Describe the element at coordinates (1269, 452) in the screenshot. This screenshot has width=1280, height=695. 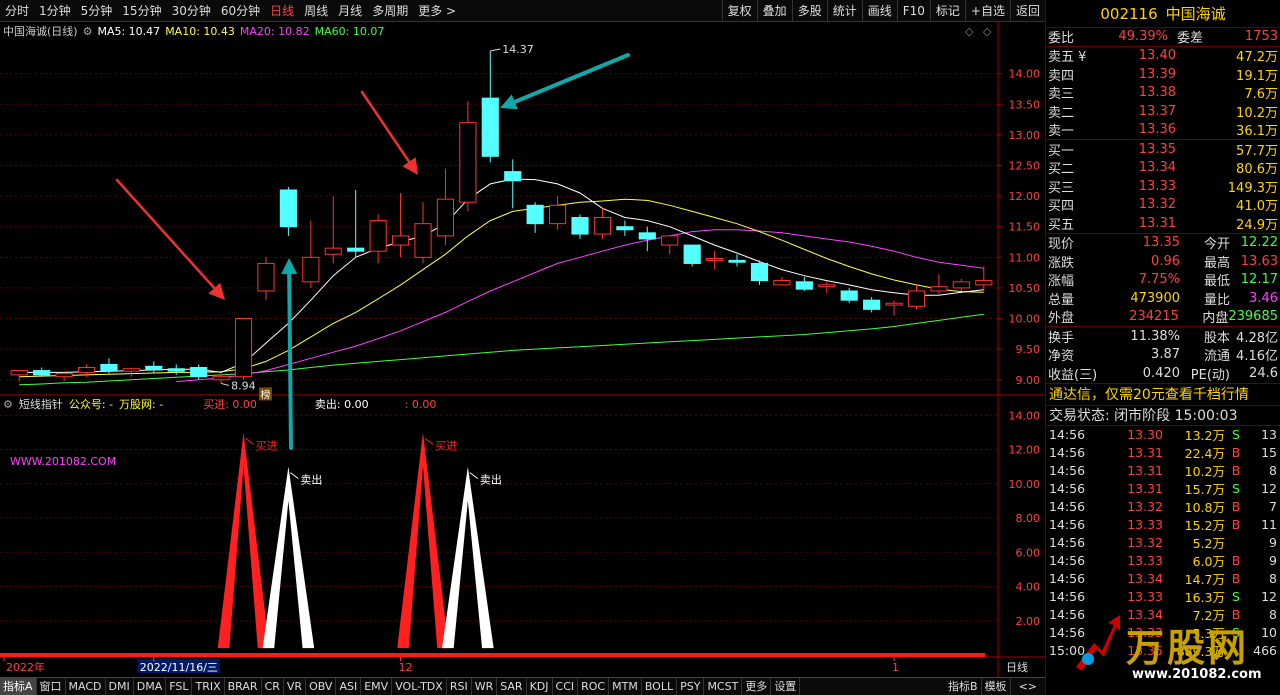
I see `tick-count: 15` at that location.